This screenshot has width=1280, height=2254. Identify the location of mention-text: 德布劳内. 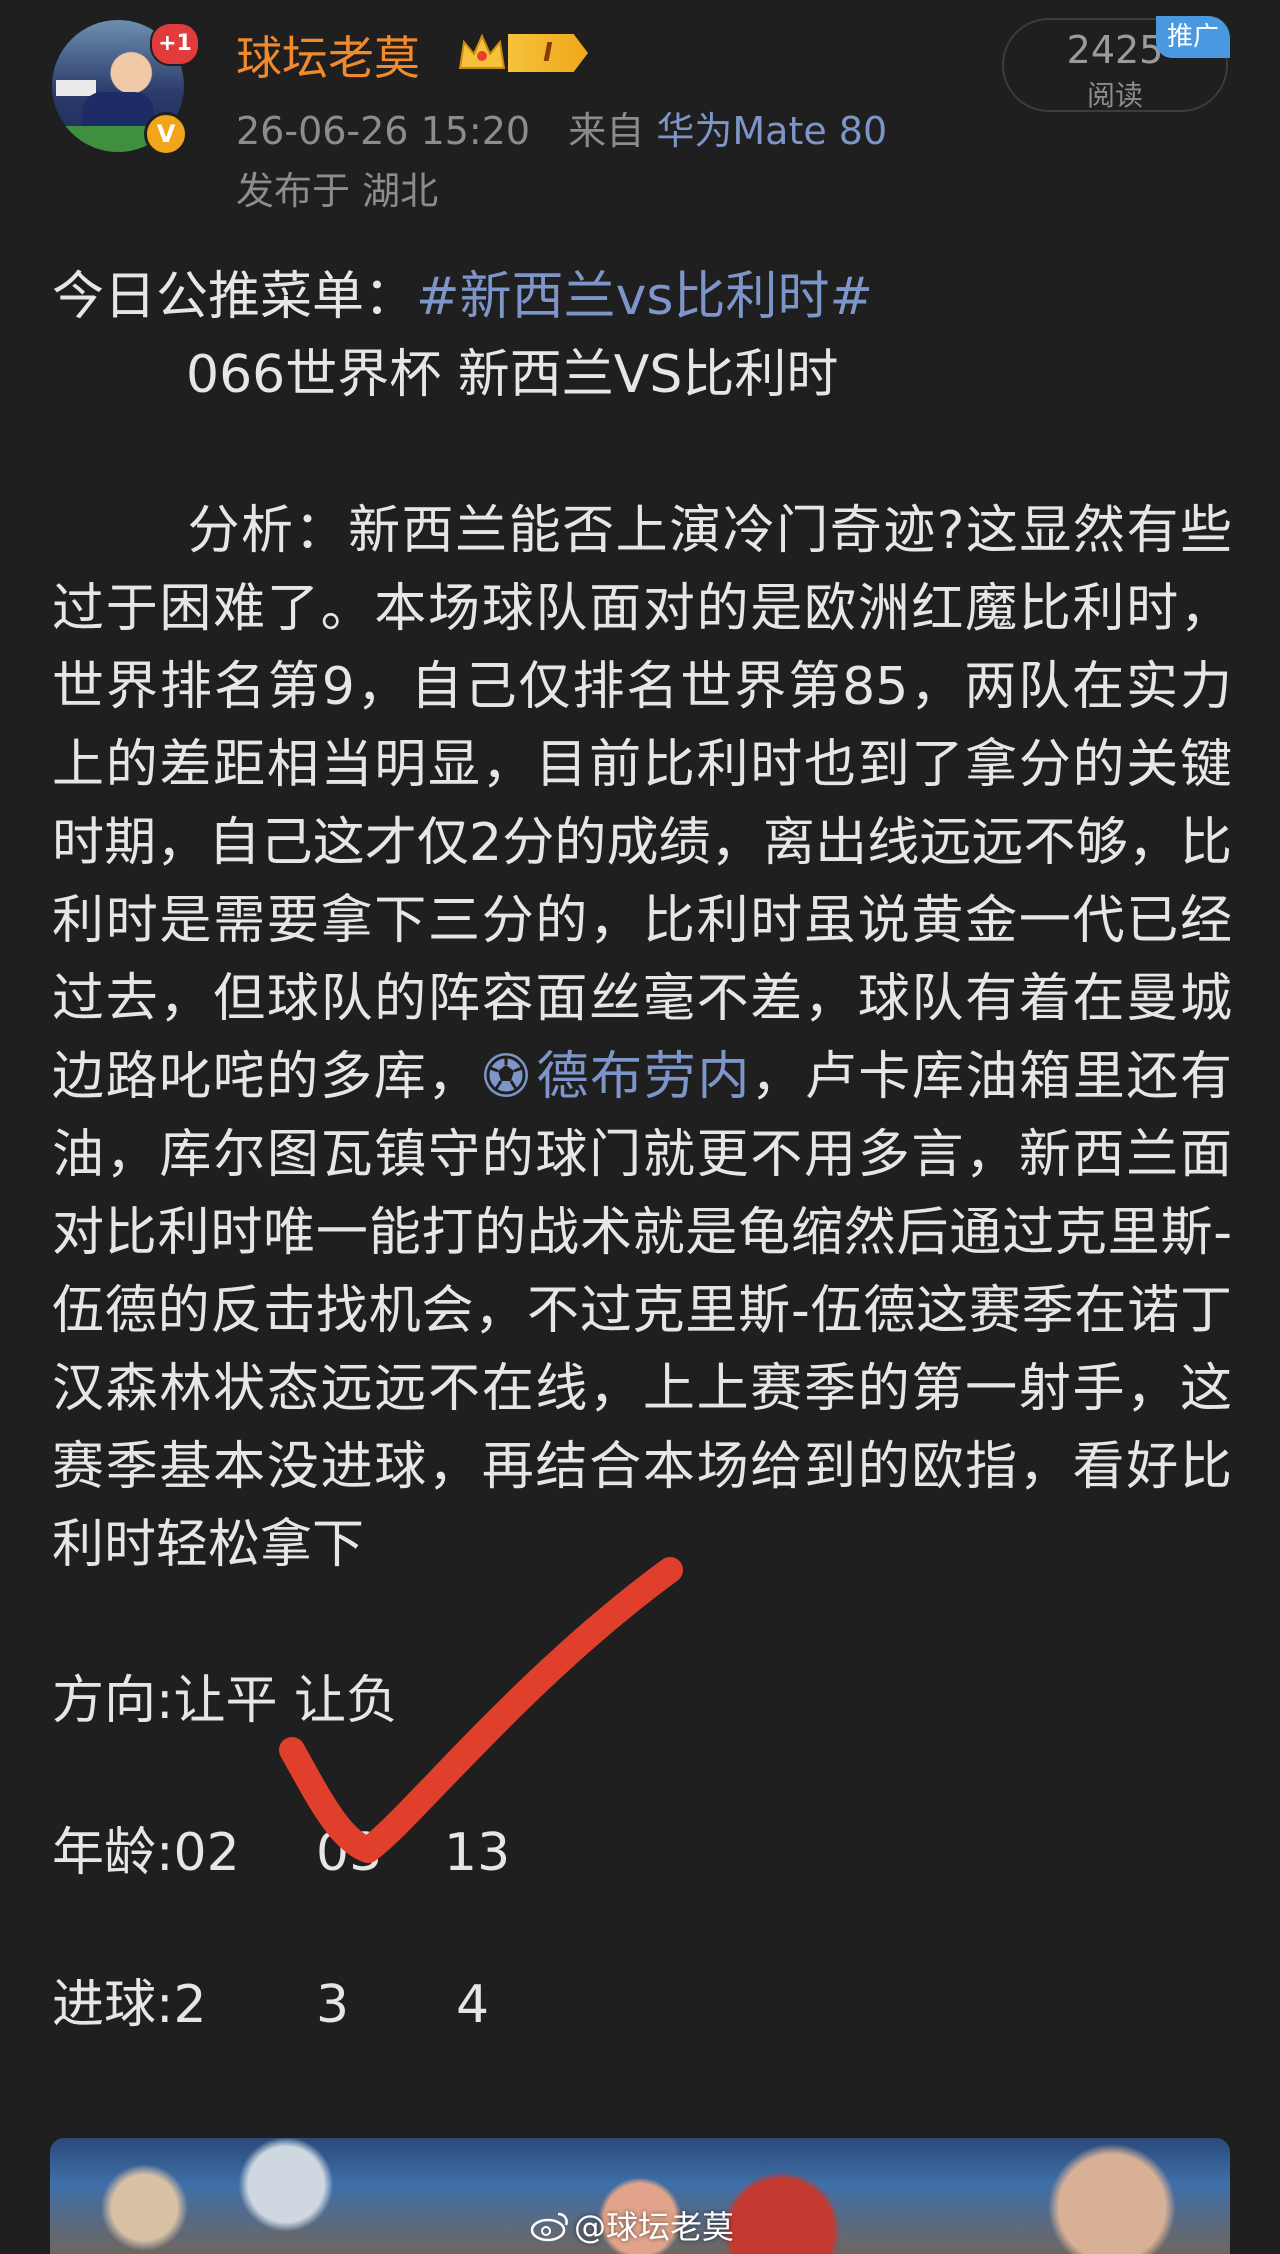
(643, 1077).